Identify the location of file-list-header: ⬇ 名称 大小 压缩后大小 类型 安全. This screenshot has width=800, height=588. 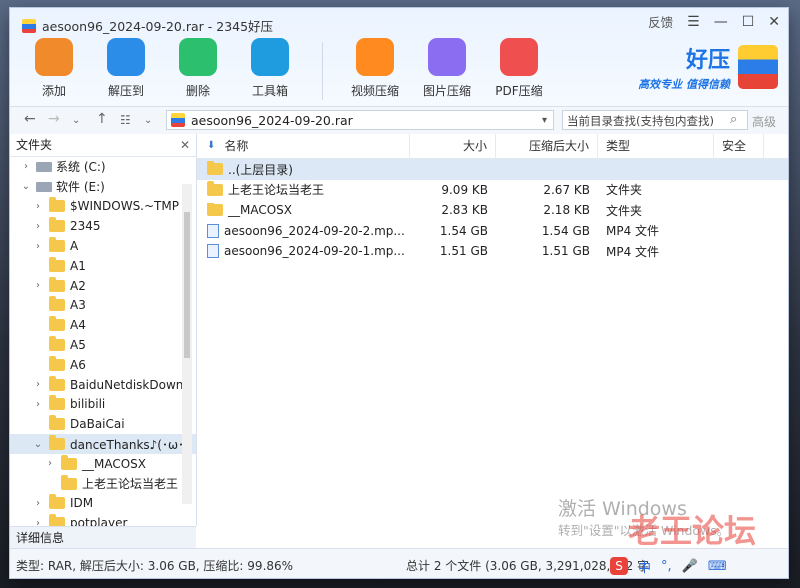
(492, 146).